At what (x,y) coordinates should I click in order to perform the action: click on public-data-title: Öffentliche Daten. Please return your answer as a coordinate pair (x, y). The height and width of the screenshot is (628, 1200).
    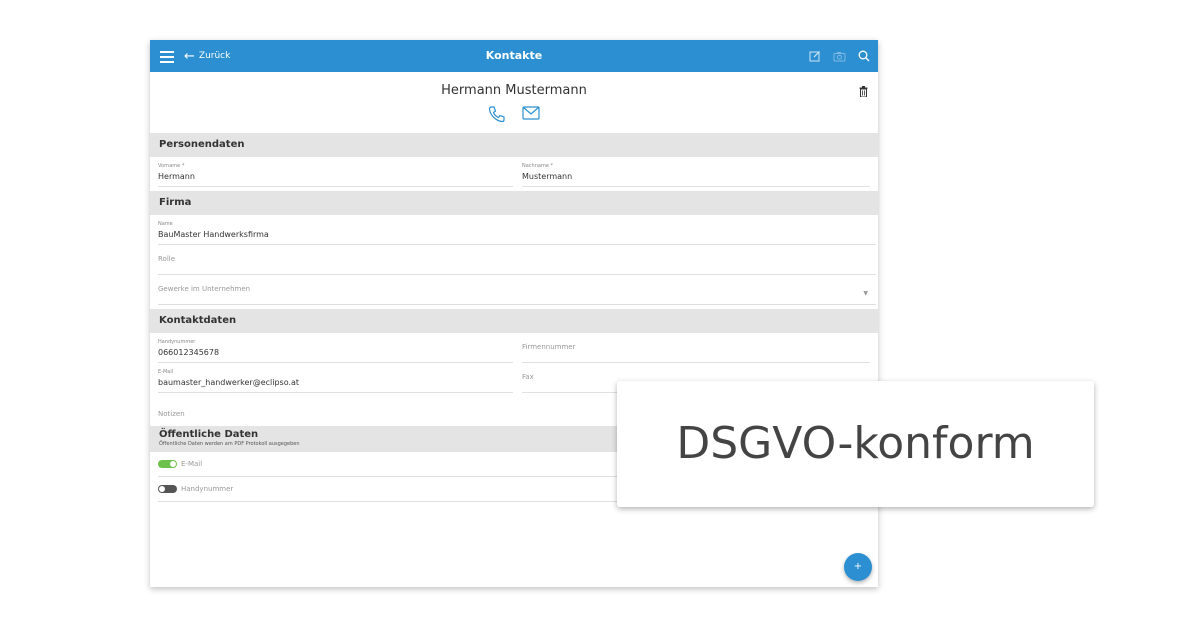
    Looking at the image, I should click on (209, 434).